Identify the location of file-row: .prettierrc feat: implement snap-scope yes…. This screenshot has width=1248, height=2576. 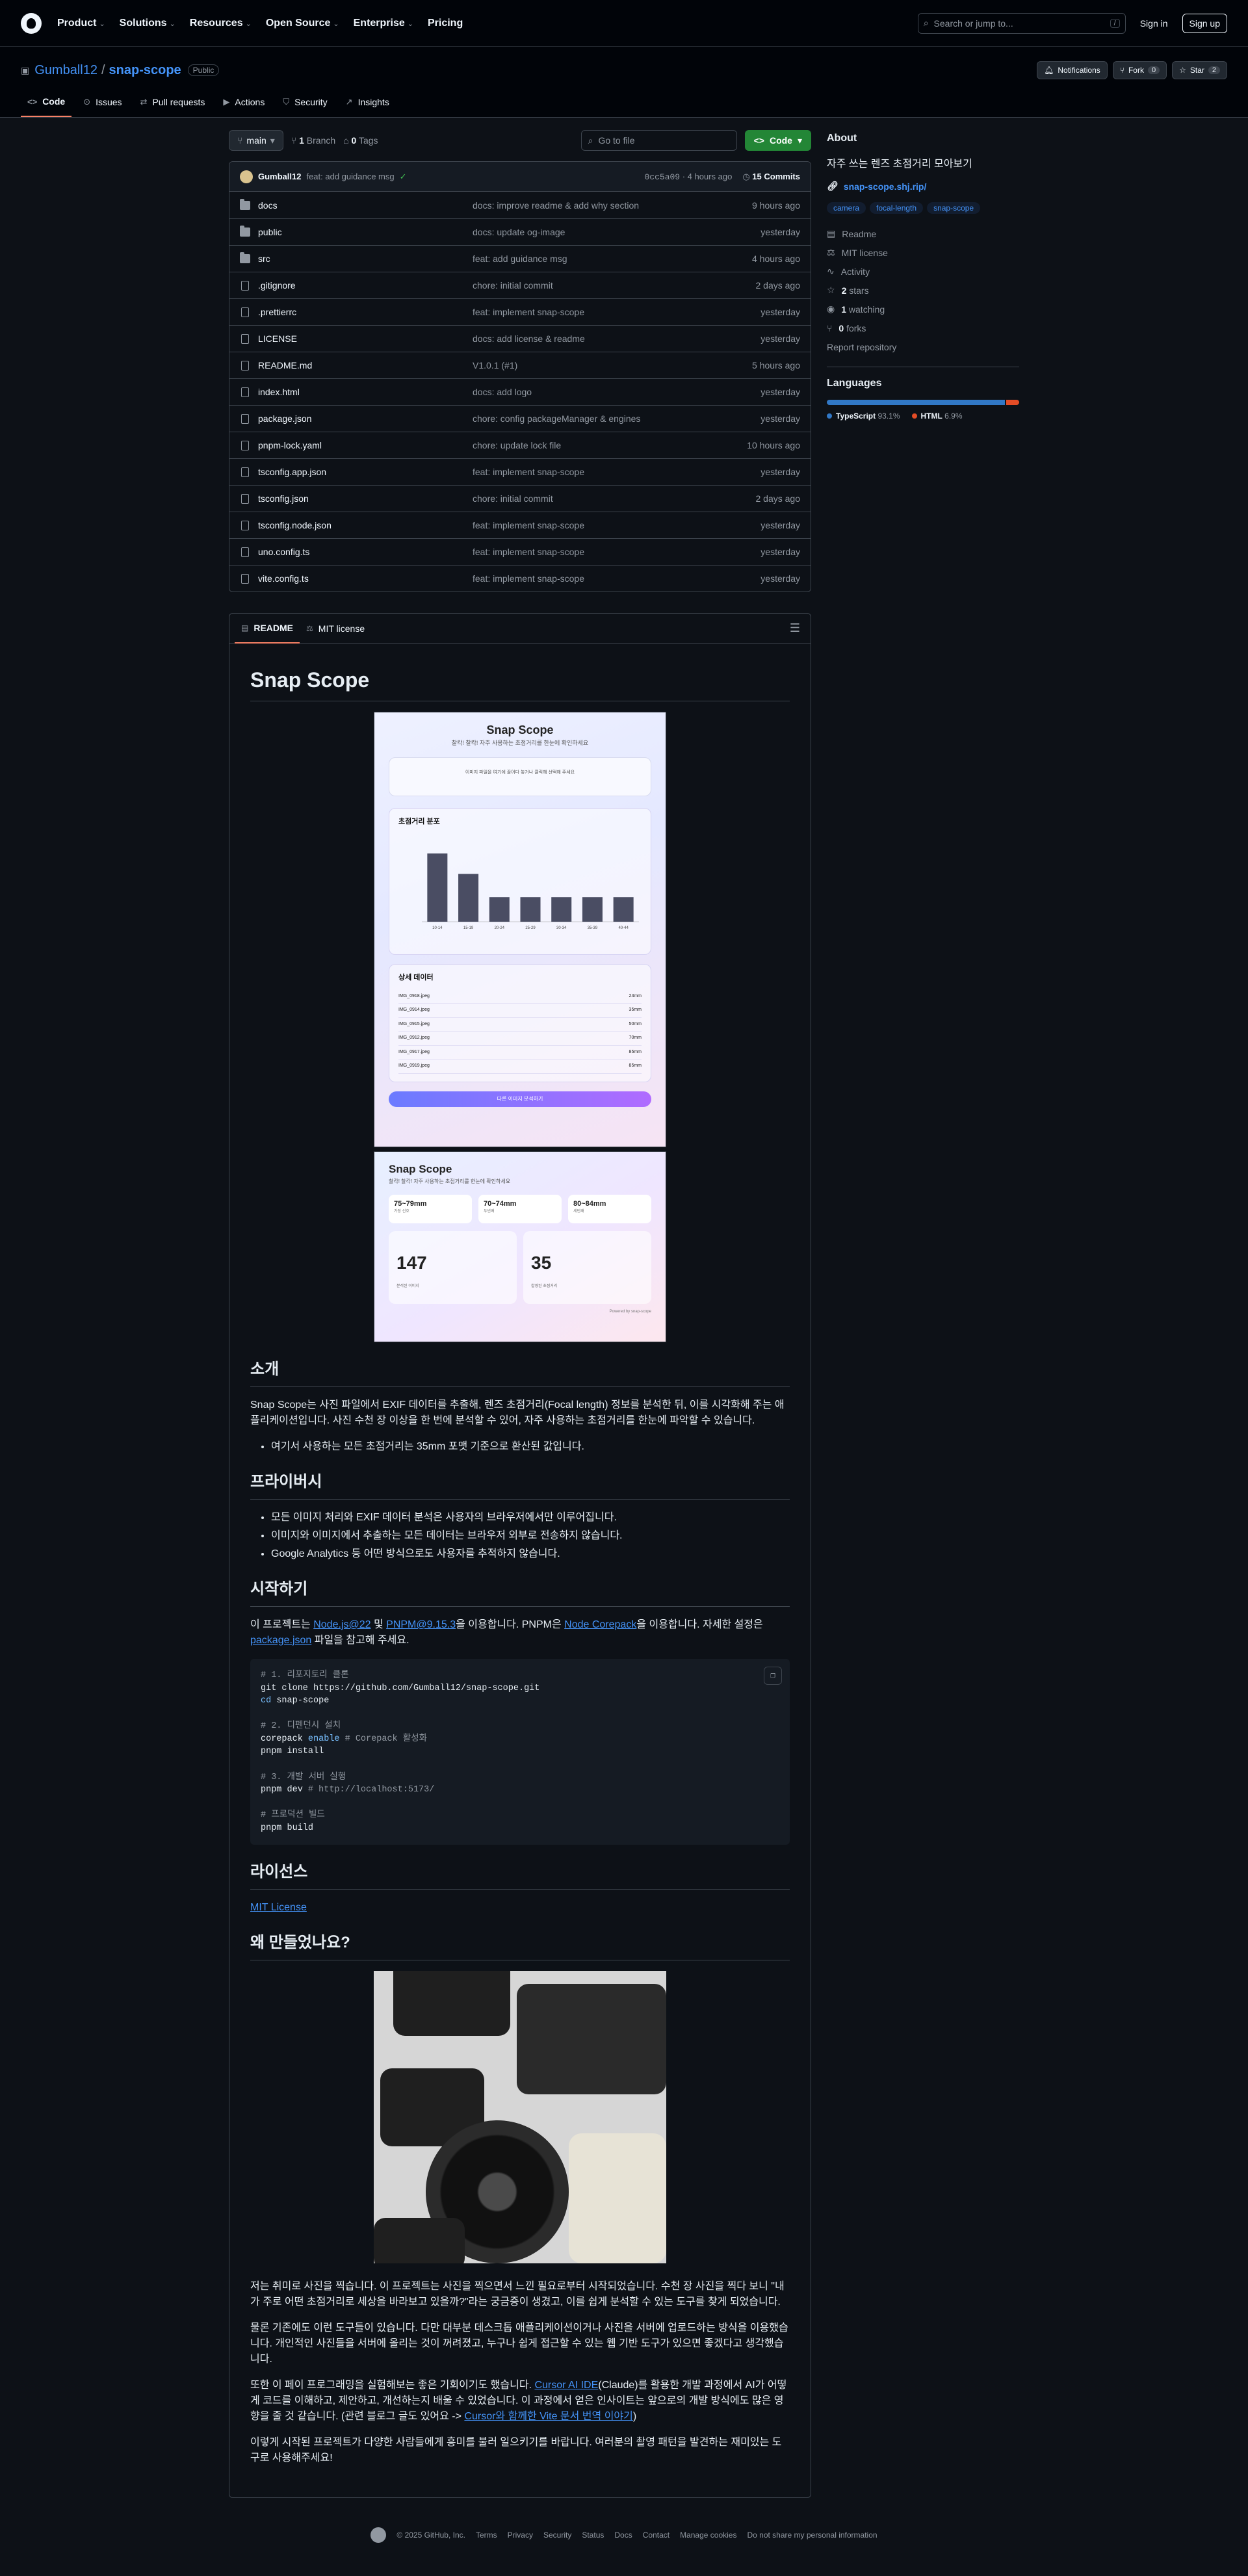
(520, 311).